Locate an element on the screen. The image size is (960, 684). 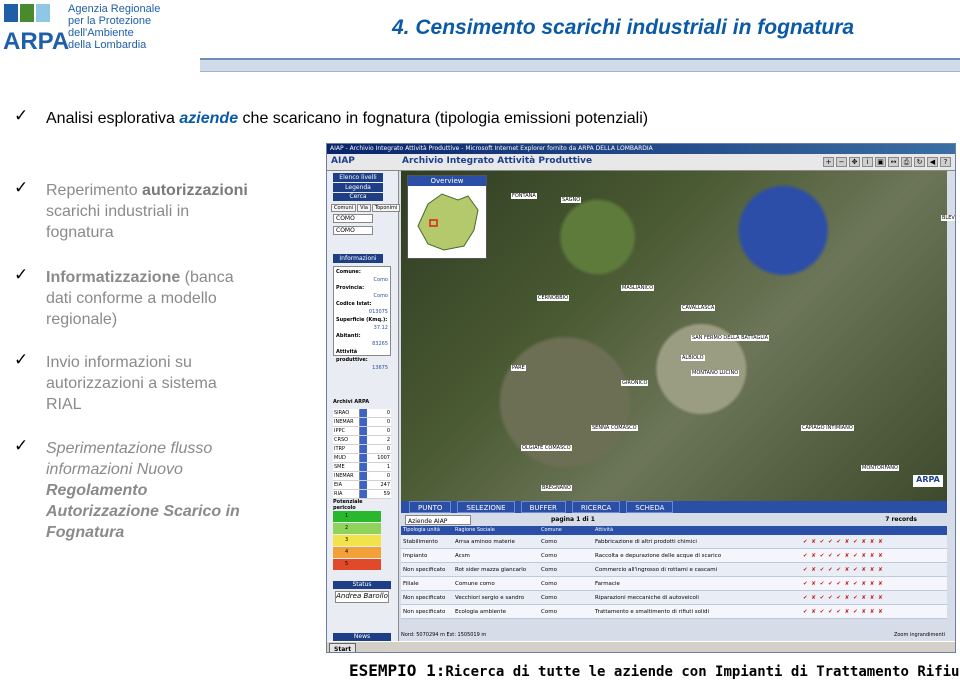
cell-comune: Como is located at coordinates (549, 612).